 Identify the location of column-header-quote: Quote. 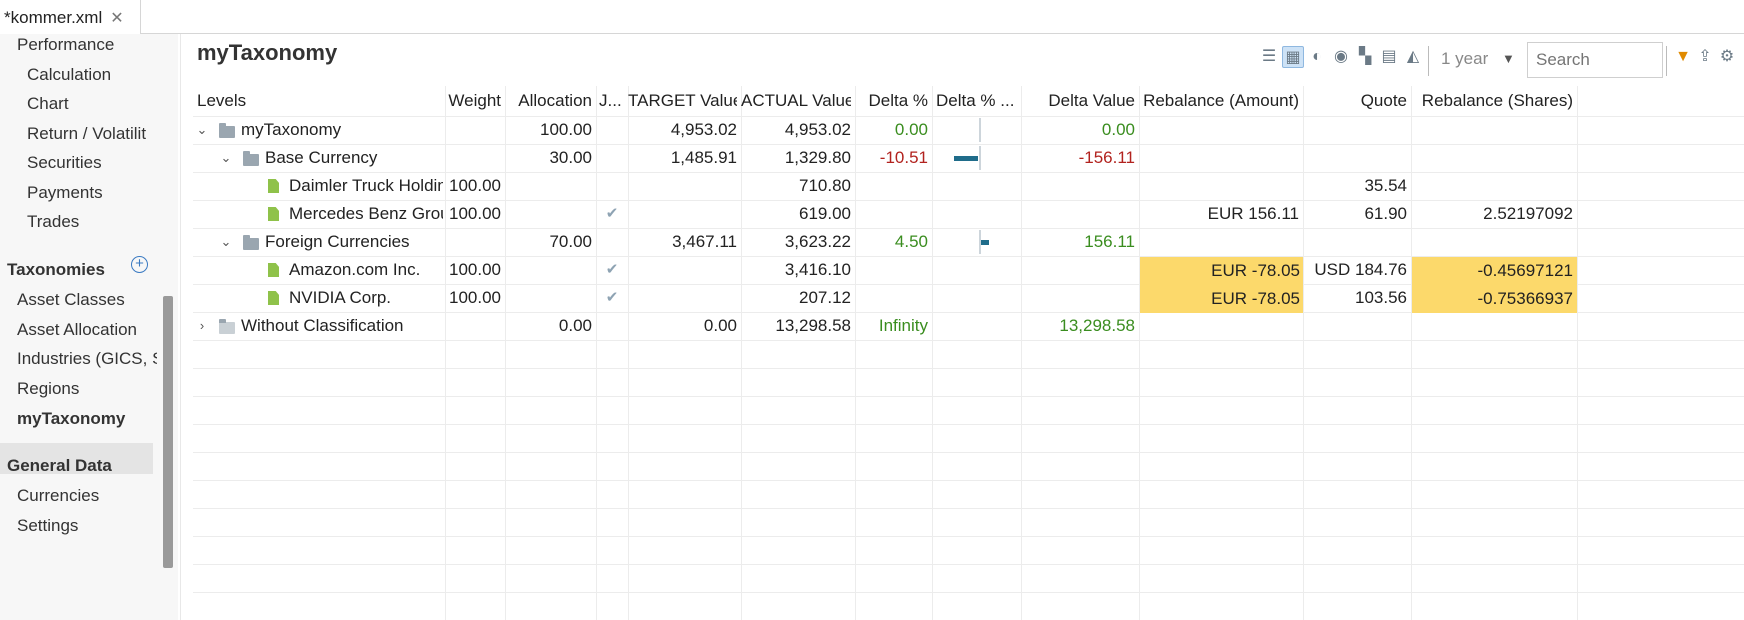
(1355, 101).